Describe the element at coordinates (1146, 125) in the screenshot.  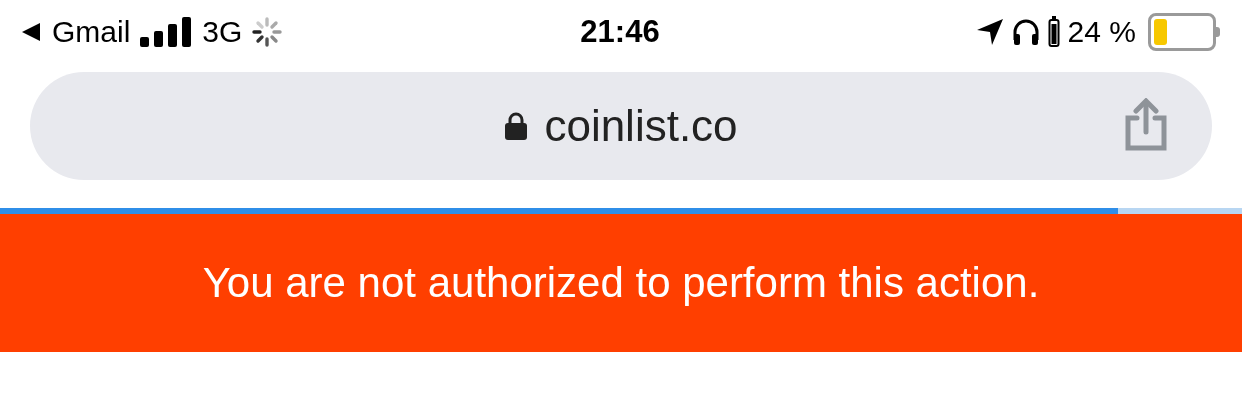
I see `share-icon` at that location.